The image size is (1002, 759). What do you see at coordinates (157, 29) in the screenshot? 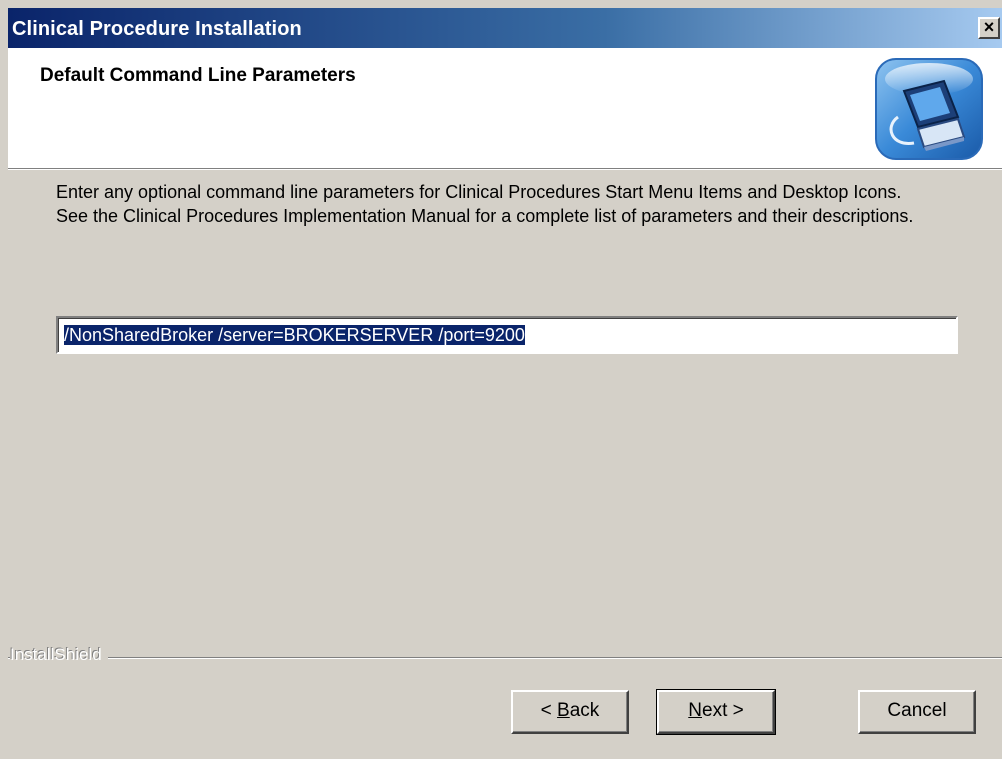
I see `window-title: Clinical Procedure Installation` at bounding box center [157, 29].